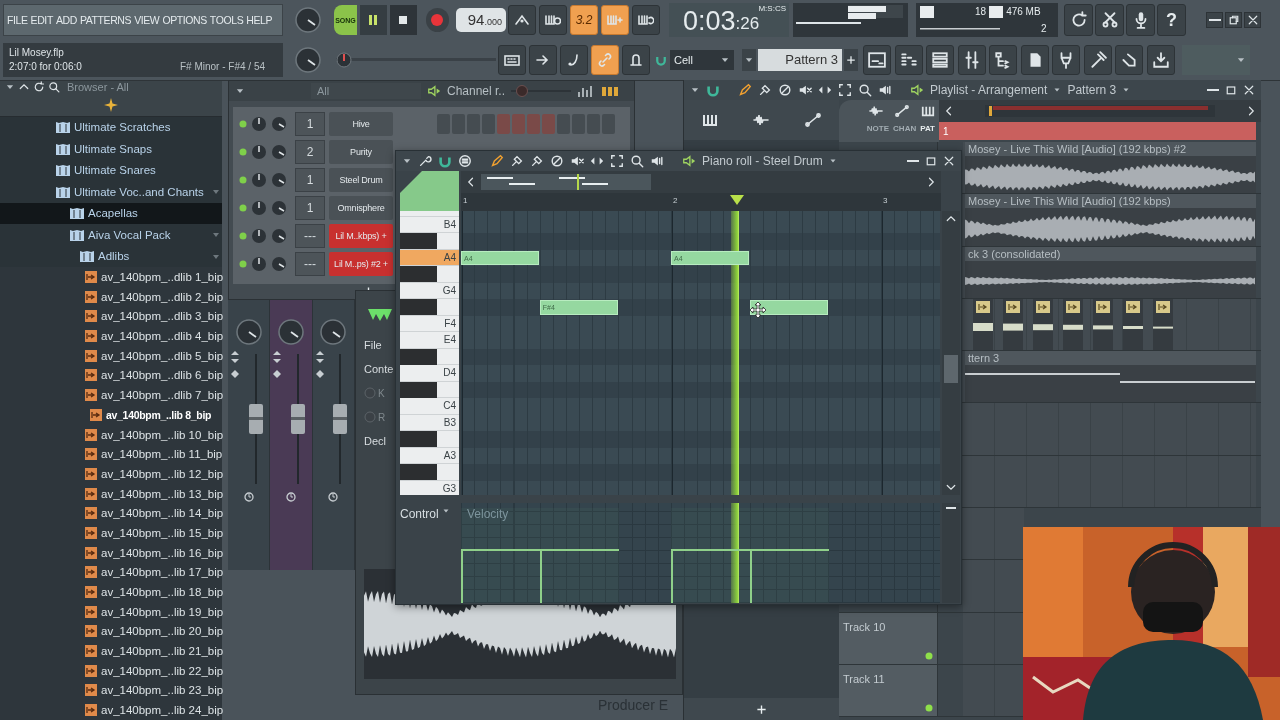 This screenshot has height=720, width=1280. Describe the element at coordinates (37, 53) in the screenshot. I see `project-name: Lil Mosey.flp` at that location.